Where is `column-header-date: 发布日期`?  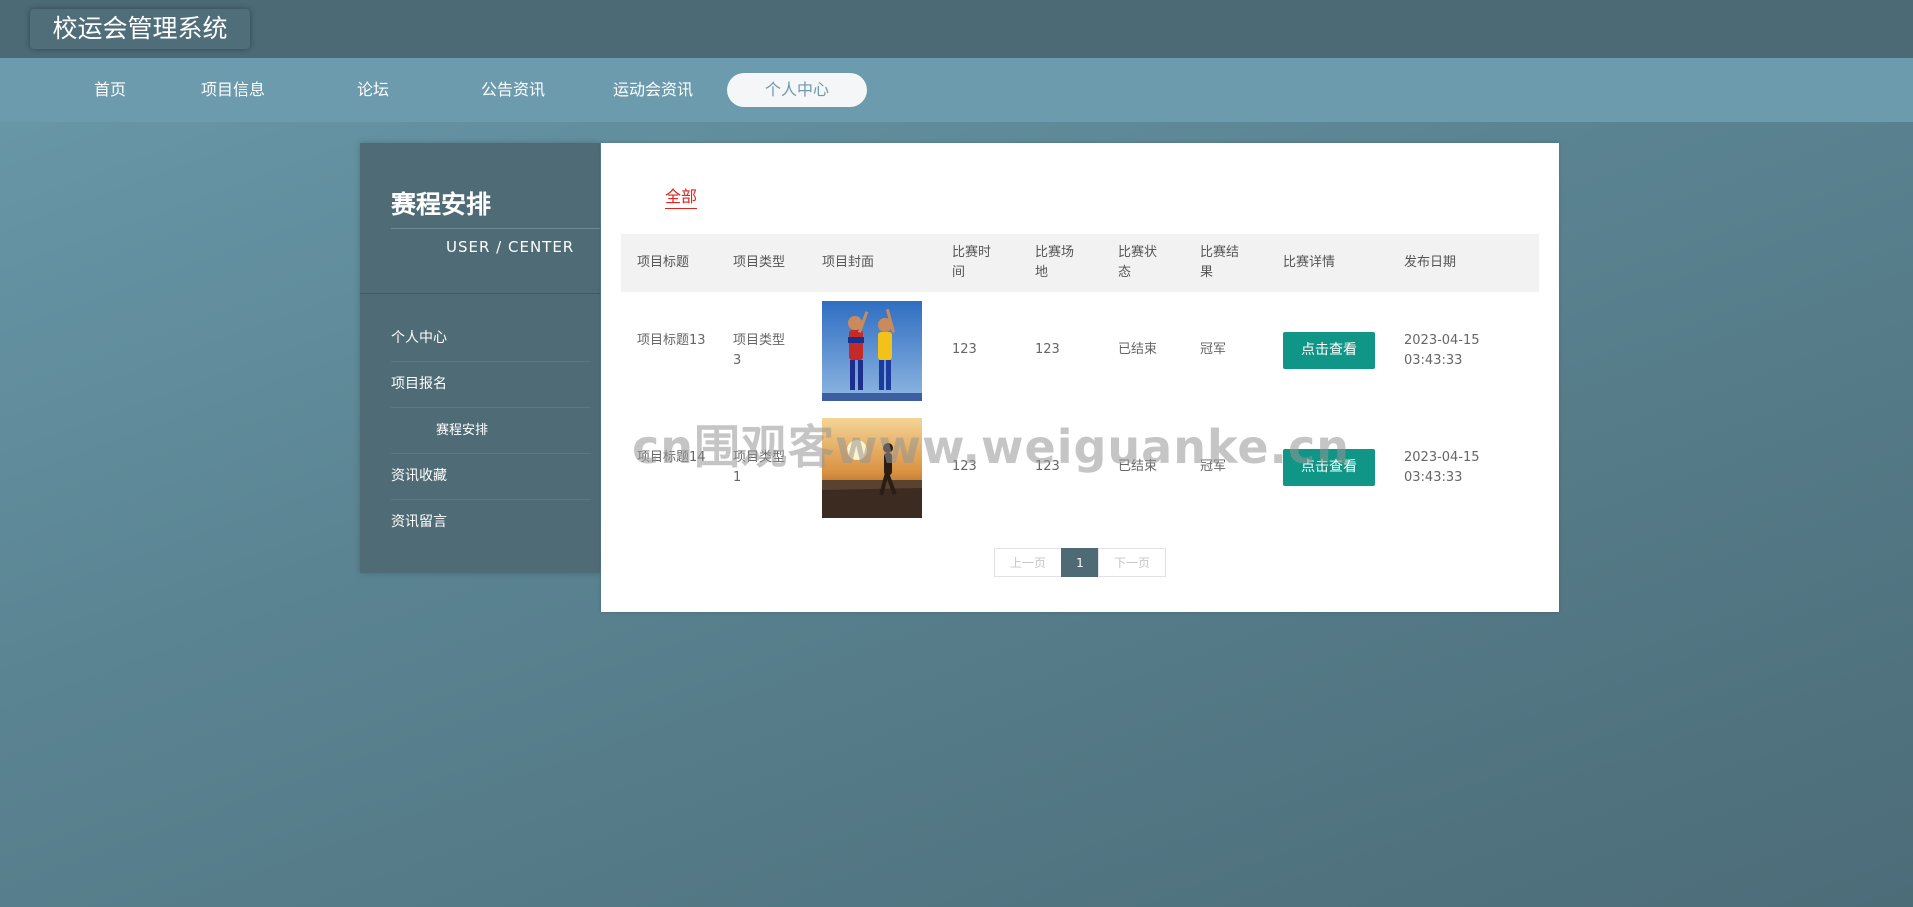 column-header-date: 发布日期 is located at coordinates (1430, 262).